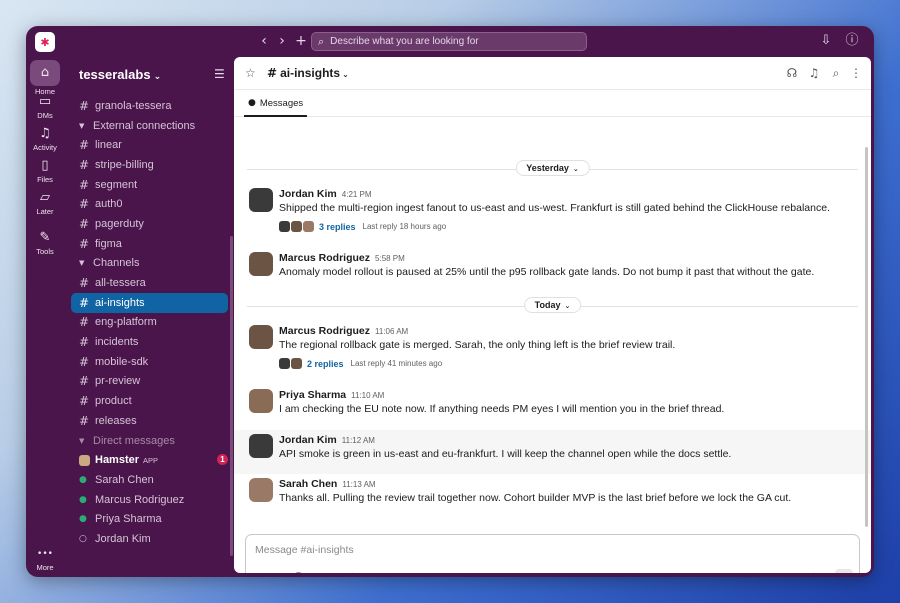 The width and height of the screenshot is (900, 603). Describe the element at coordinates (117, 460) in the screenshot. I see `sidebar-item-label: Hamster` at that location.